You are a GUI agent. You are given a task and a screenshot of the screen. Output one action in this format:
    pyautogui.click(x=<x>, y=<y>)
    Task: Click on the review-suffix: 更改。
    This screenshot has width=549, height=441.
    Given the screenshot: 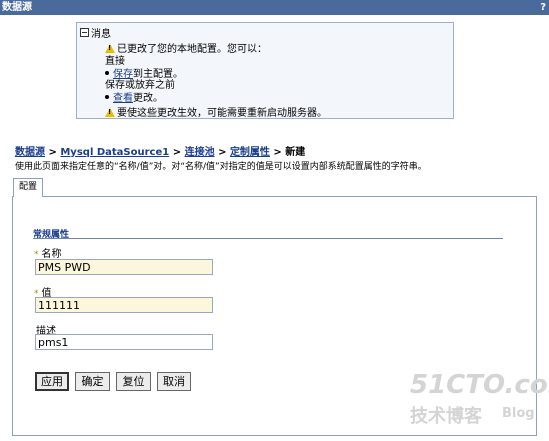 What is the action you would take?
    pyautogui.click(x=148, y=98)
    